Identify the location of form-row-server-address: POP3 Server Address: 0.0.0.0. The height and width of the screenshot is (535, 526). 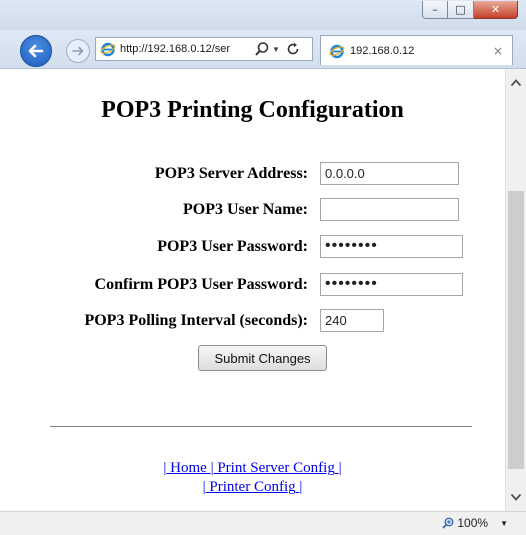
(252, 174).